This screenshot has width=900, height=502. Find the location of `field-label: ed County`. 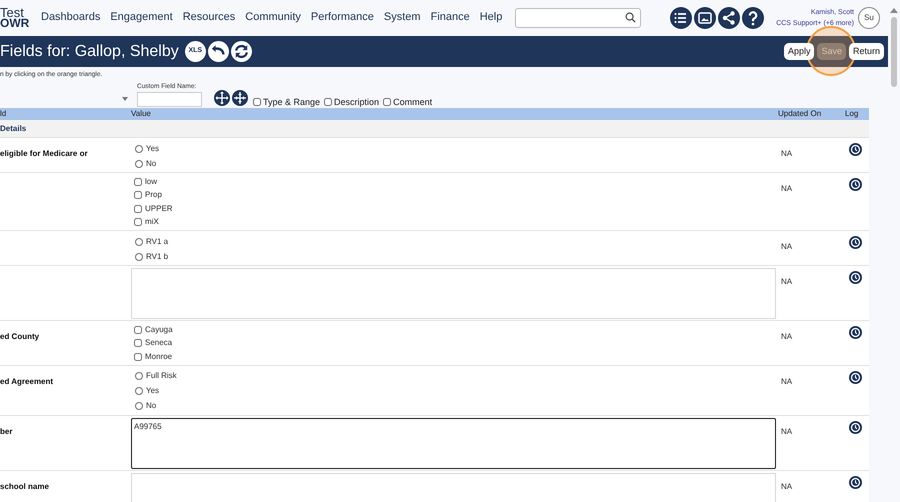

field-label: ed County is located at coordinates (20, 336).